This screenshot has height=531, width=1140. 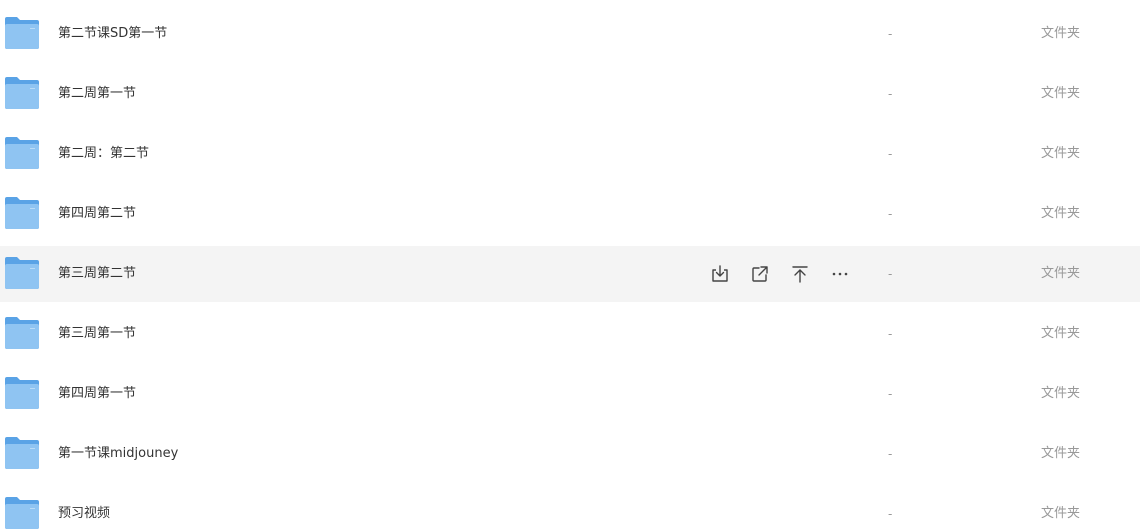 I want to click on download-icon, so click(x=720, y=273).